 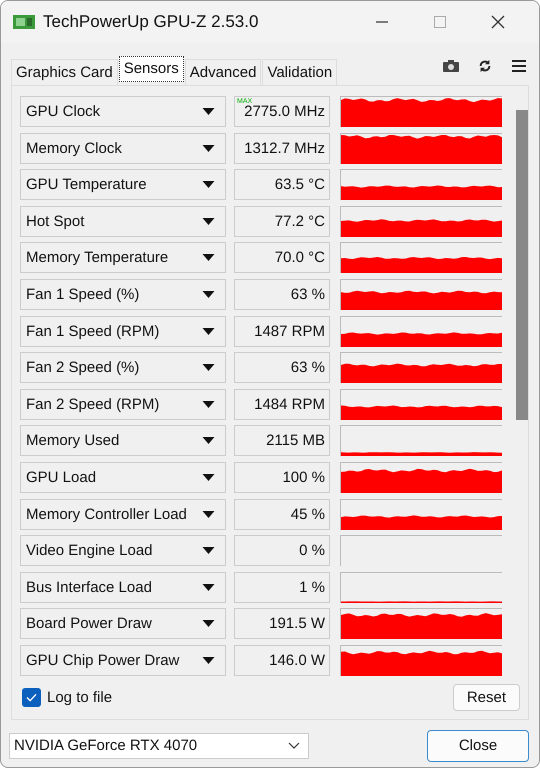 What do you see at coordinates (282, 440) in the screenshot?
I see `sensor-value: 2115 MB` at bounding box center [282, 440].